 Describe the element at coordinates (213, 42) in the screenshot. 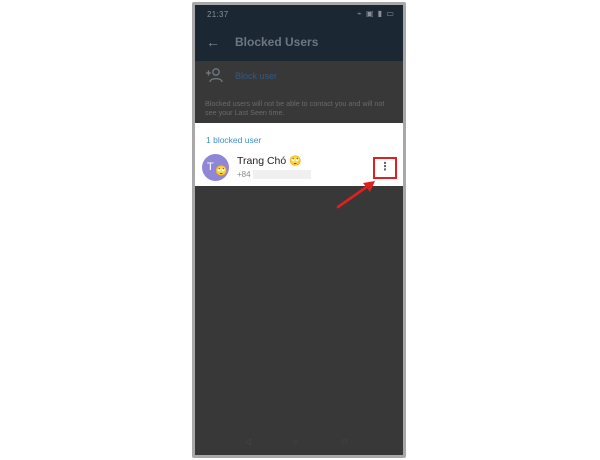

I see `back-arrow-icon: ←` at that location.